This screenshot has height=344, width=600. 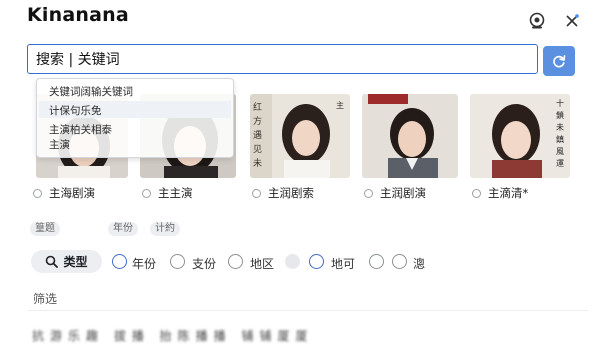 What do you see at coordinates (119, 261) in the screenshot?
I see `filter-radio-year` at bounding box center [119, 261].